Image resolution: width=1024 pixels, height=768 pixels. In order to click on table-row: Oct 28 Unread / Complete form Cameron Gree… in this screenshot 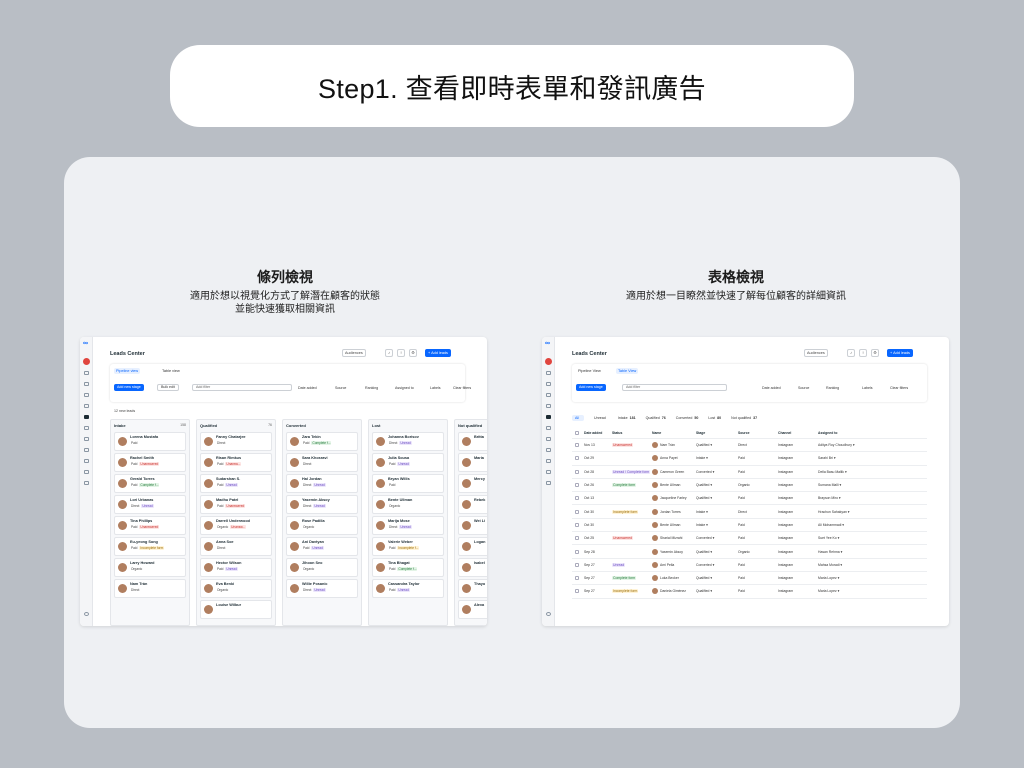, I will do `click(749, 472)`.